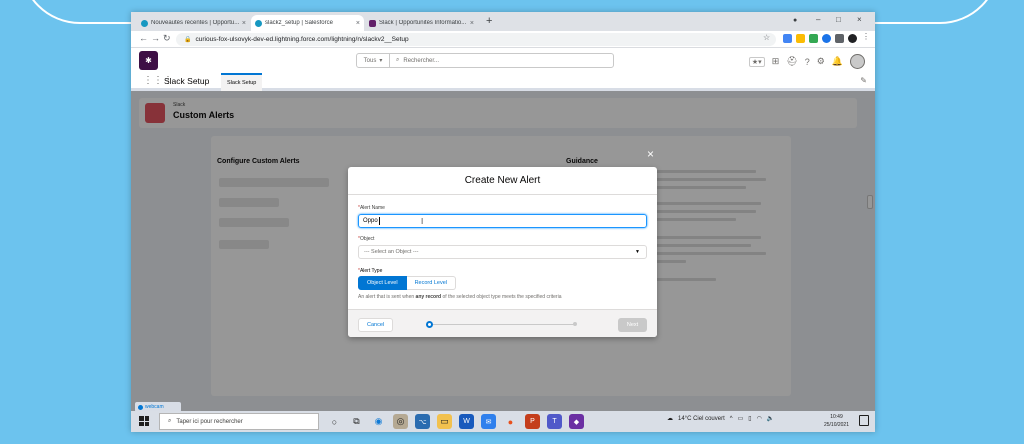 This screenshot has height=444, width=1024. Describe the element at coordinates (554, 421) in the screenshot. I see `teams-icon: T` at that location.